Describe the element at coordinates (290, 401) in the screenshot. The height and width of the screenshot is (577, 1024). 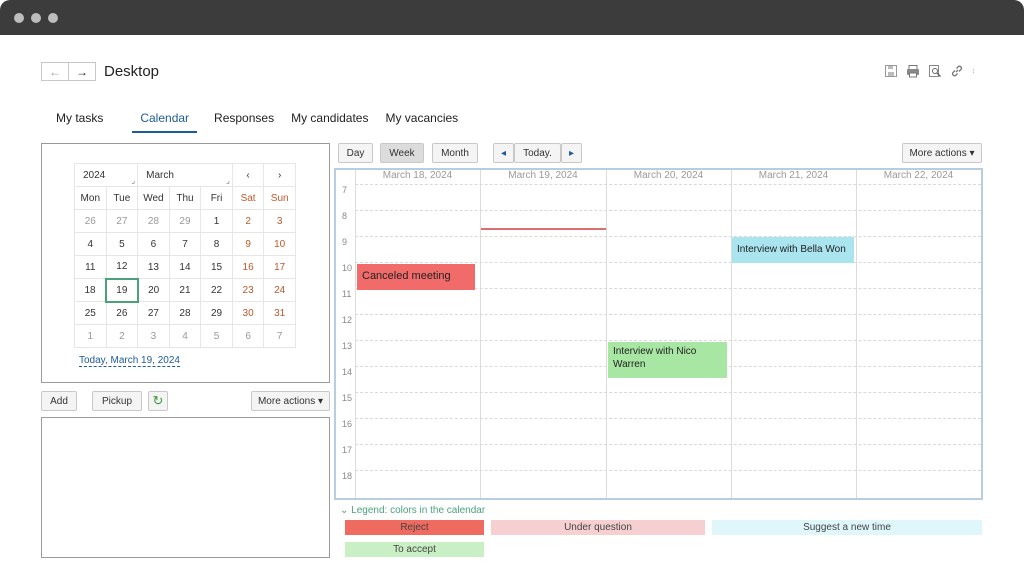
I see `task-more-actions-button: More actions ▾` at that location.